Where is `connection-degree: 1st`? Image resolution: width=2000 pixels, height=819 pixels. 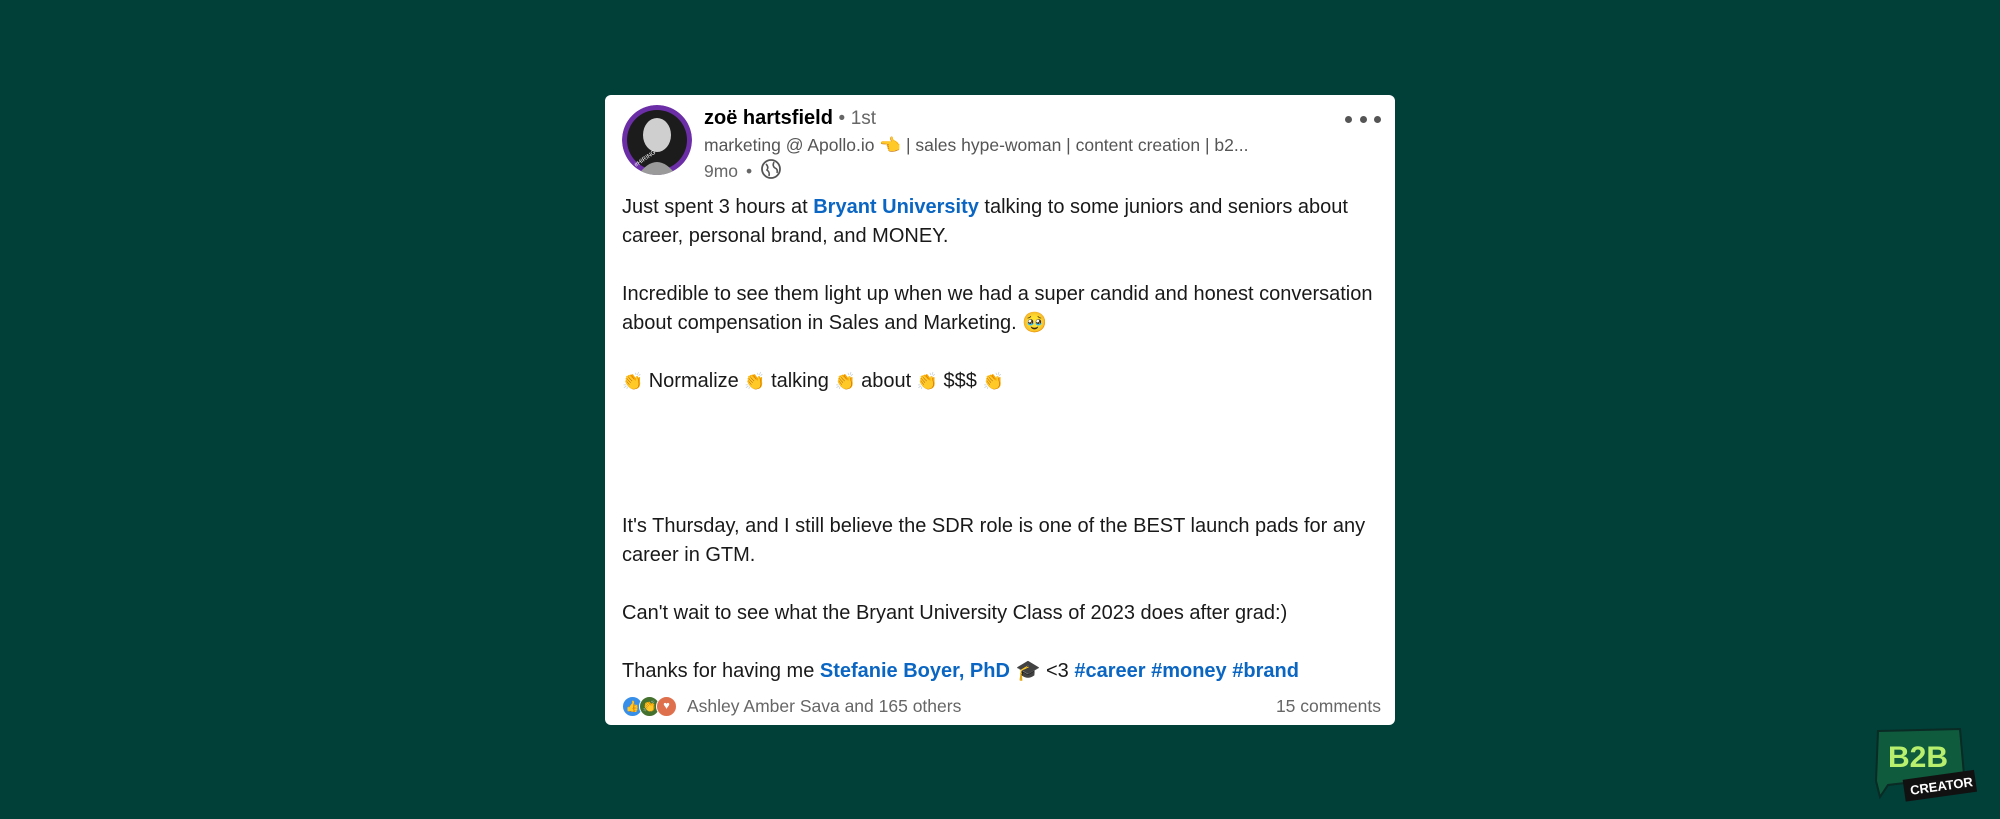 connection-degree: 1st is located at coordinates (863, 118).